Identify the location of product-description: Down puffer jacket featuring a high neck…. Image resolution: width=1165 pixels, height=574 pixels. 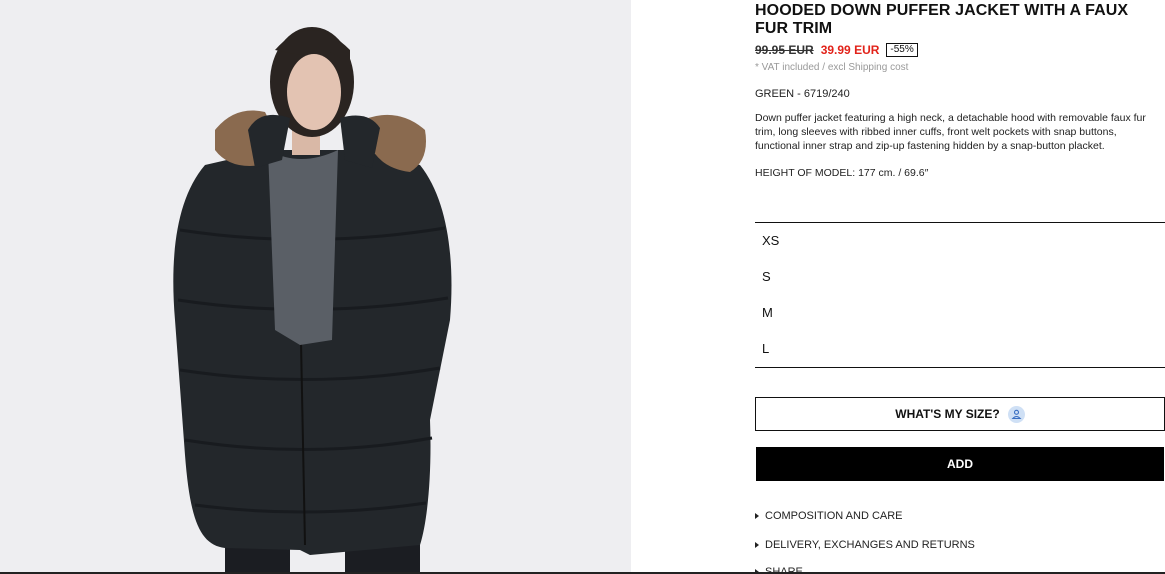
(950, 132).